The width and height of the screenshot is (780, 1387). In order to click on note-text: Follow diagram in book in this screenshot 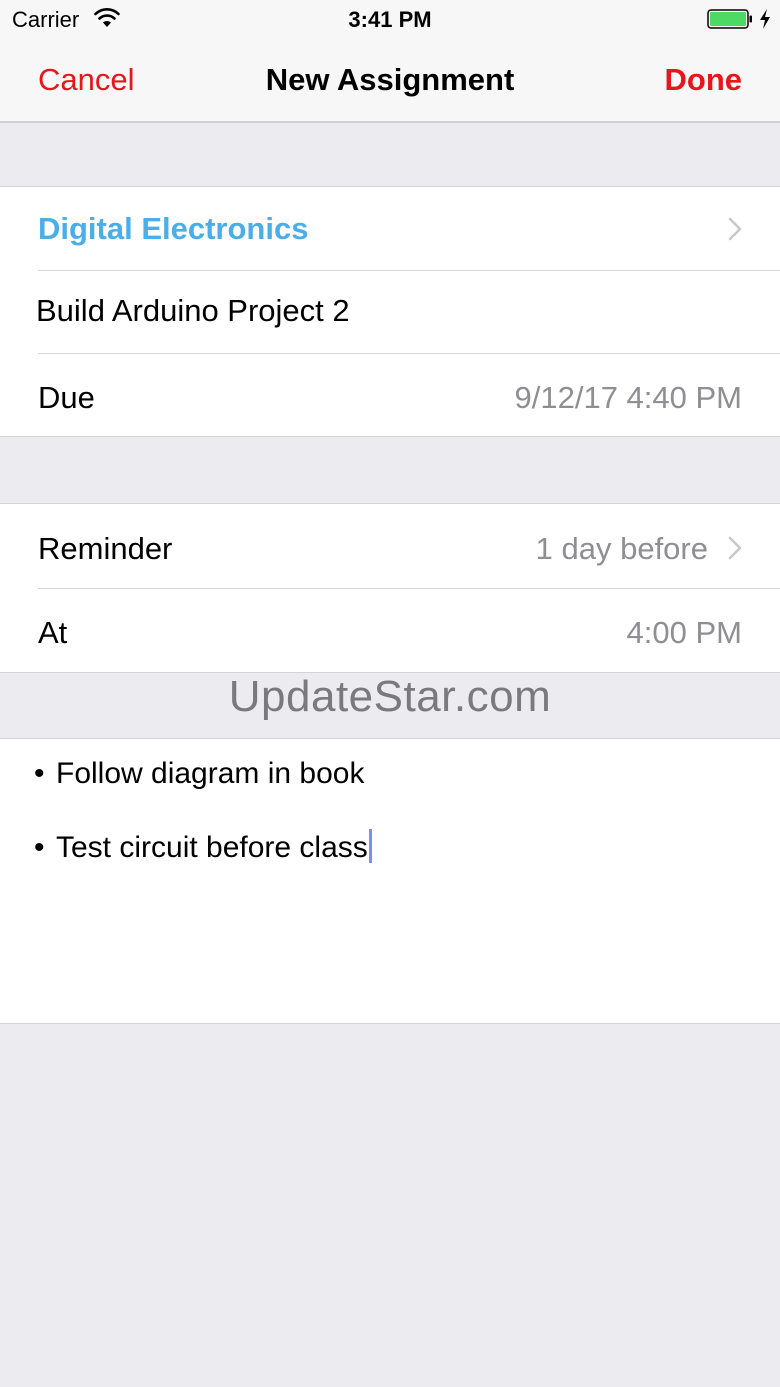, I will do `click(210, 773)`.